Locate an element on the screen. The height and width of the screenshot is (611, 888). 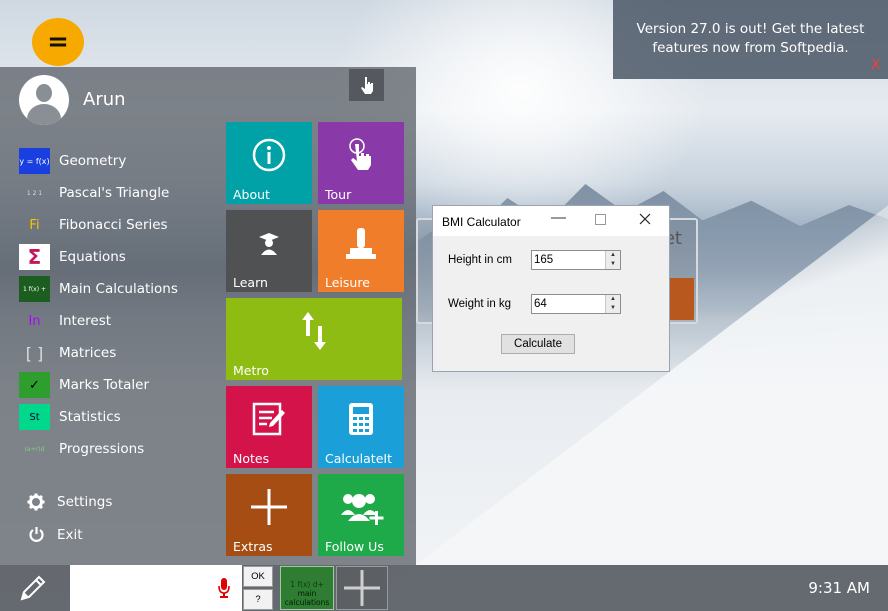
touch-mode-button is located at coordinates (366, 85).